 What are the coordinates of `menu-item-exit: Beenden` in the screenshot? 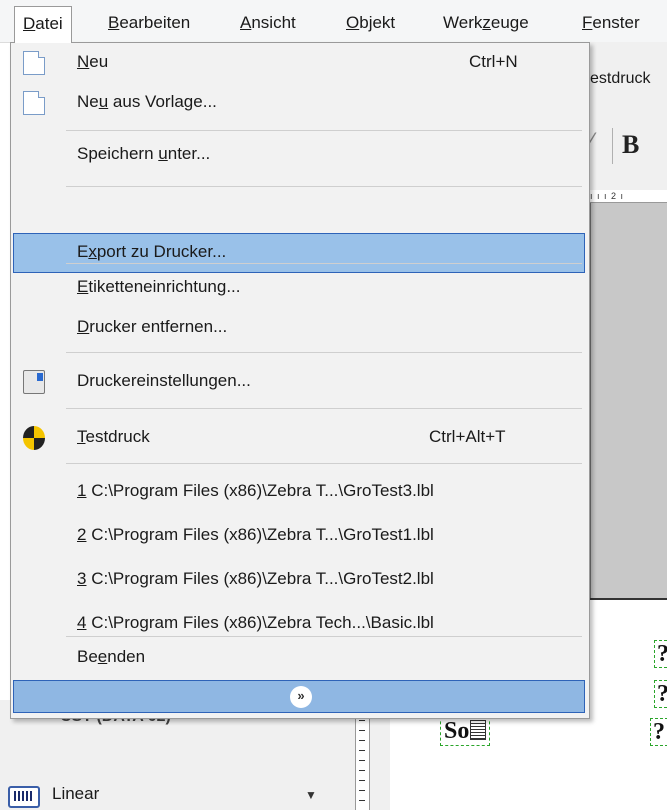 It's located at (300, 659).